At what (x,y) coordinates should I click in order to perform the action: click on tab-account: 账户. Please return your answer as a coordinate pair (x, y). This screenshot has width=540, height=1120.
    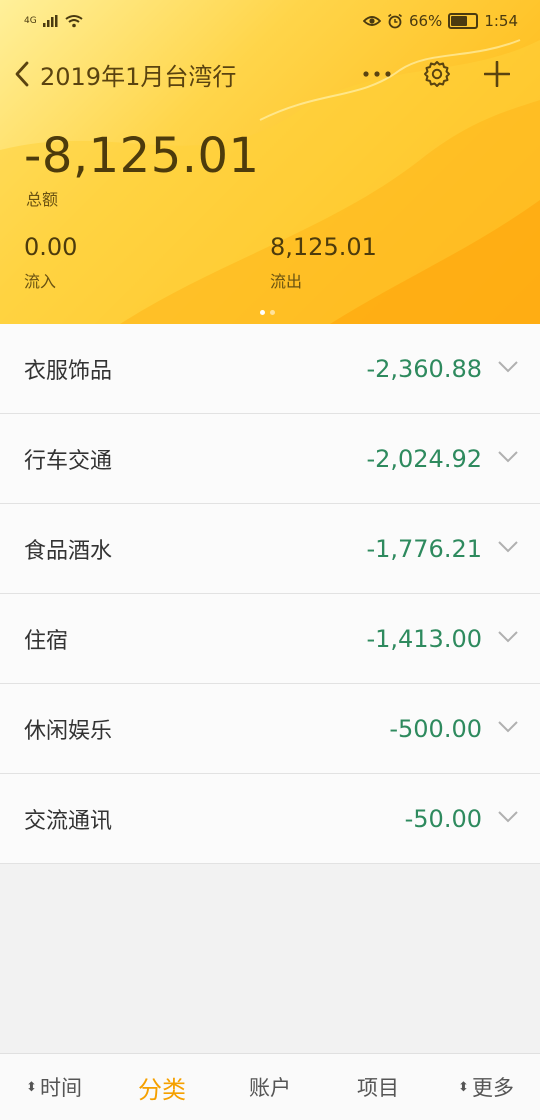
    Looking at the image, I should click on (270, 1087).